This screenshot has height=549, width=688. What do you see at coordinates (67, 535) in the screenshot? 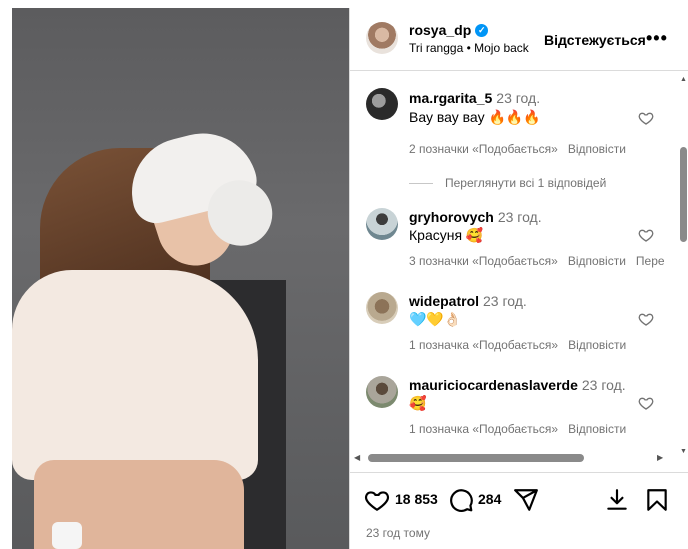
I see `photo-watch` at bounding box center [67, 535].